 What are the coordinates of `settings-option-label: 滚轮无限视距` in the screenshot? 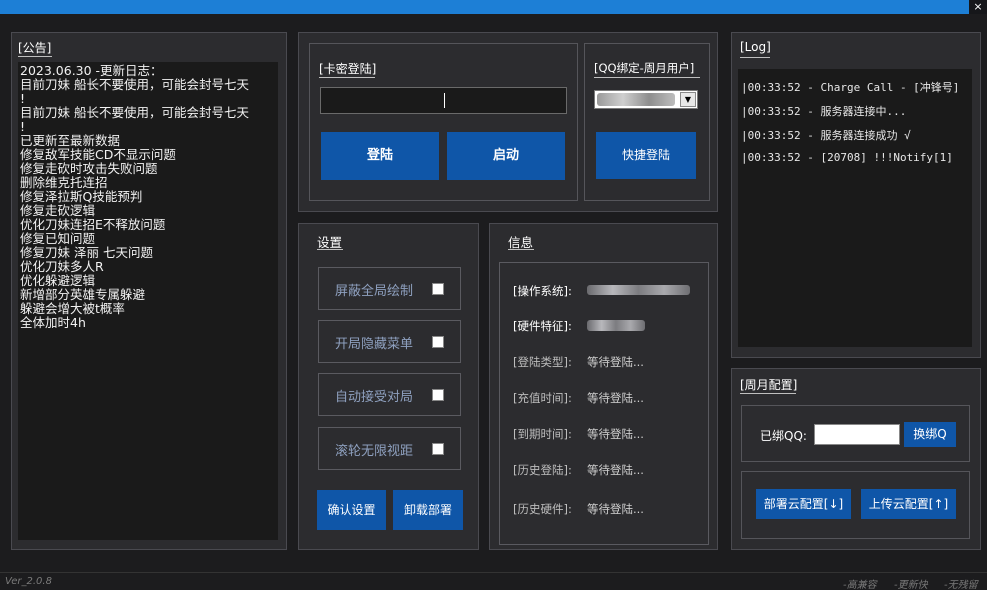 It's located at (374, 451).